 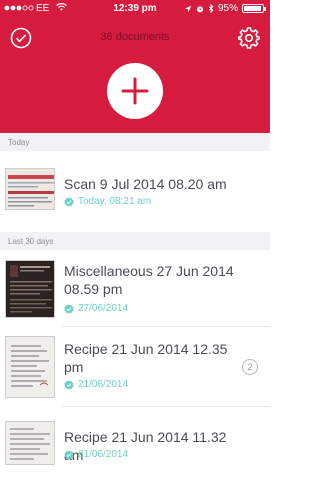 I want to click on select-documents-button, so click(x=21, y=38).